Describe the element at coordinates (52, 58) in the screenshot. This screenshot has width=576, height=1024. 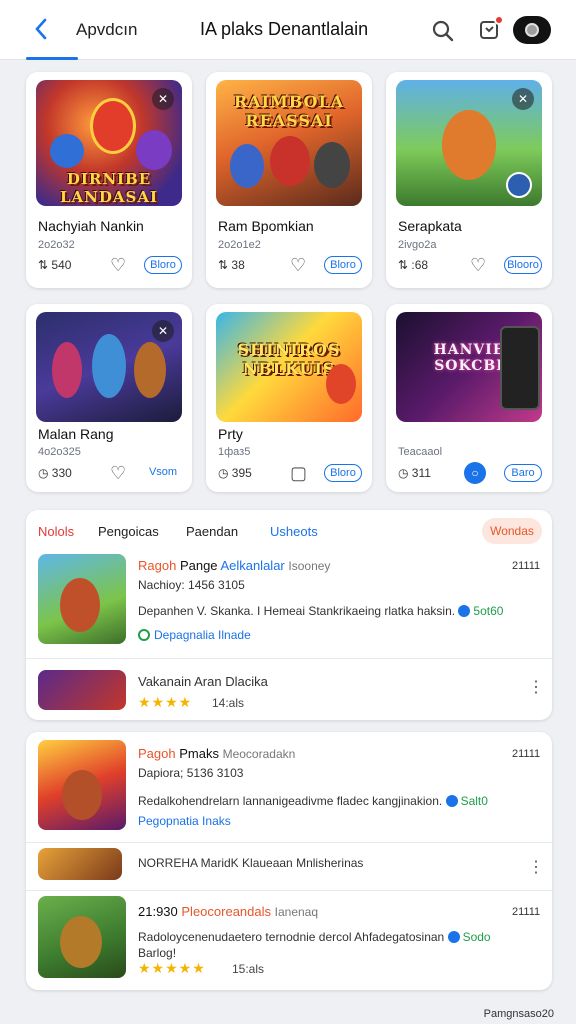
I see `tab-indicator` at that location.